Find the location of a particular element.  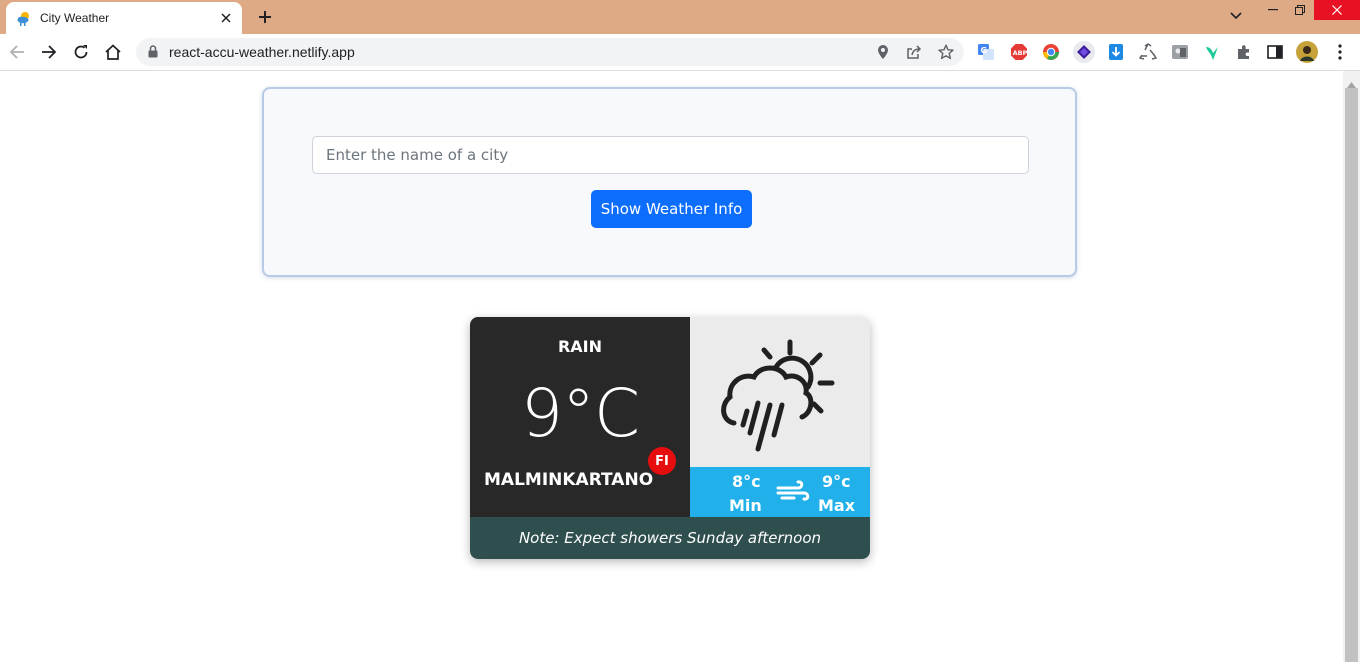

bird-icon is located at coordinates (1212, 52).